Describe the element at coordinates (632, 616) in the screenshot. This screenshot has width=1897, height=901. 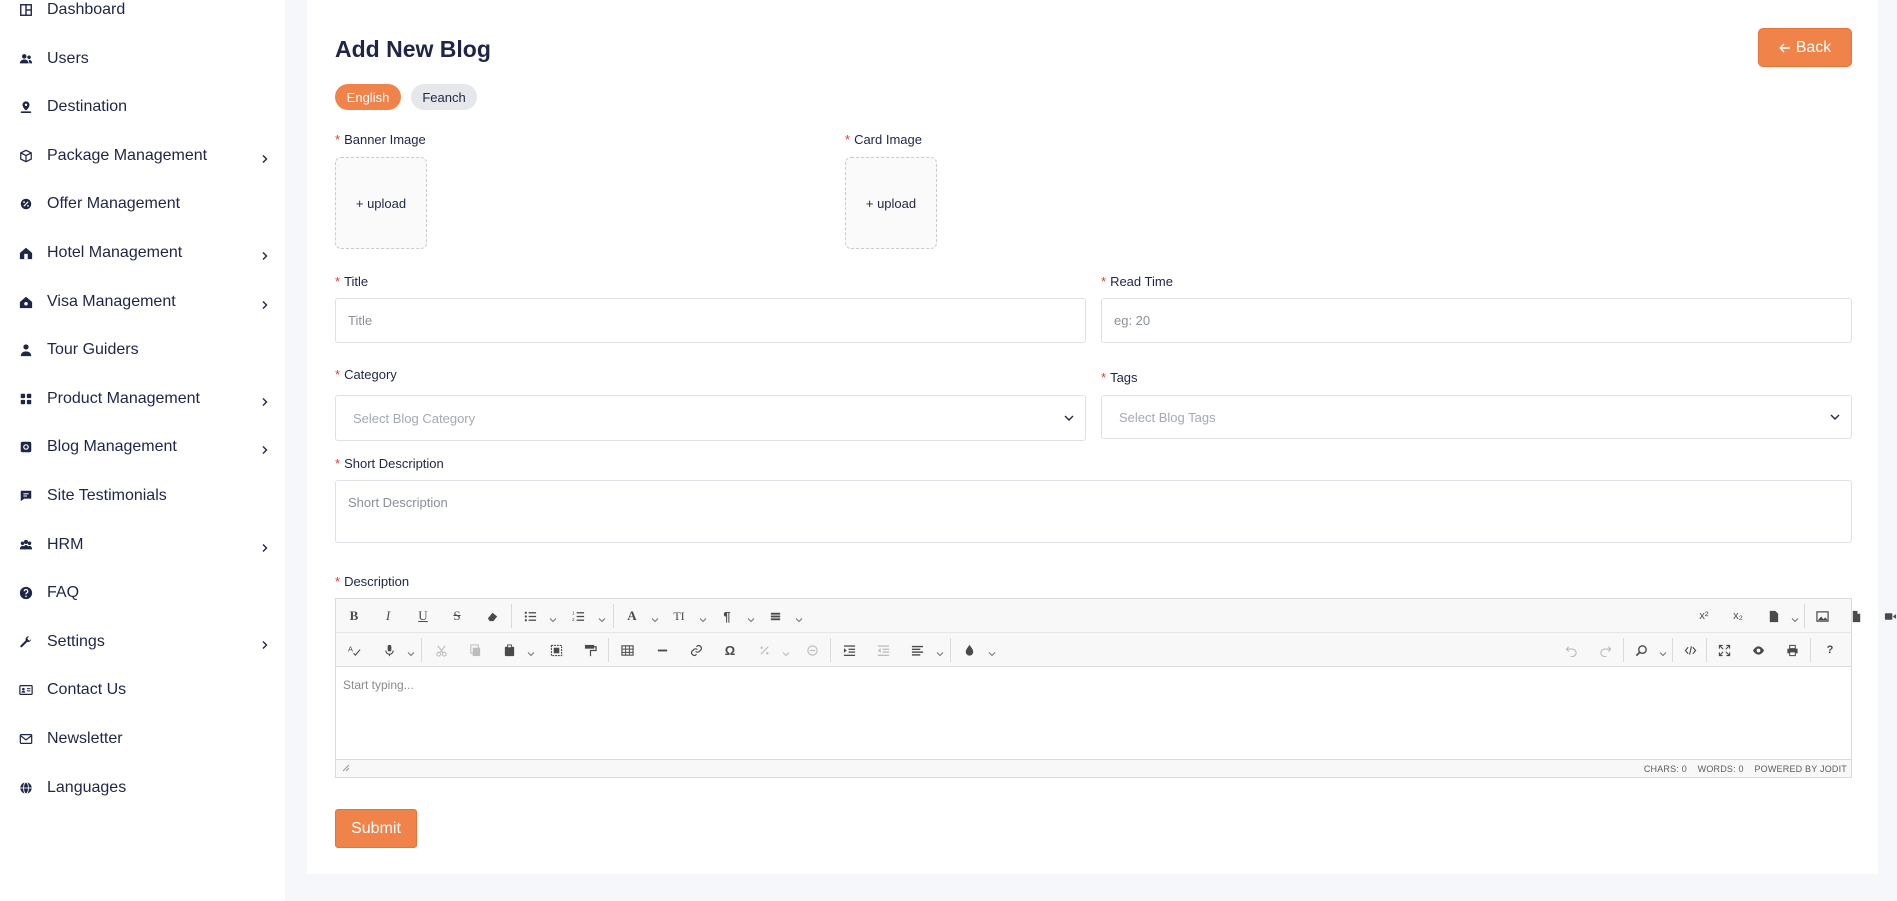
I see `font-icon: A` at that location.